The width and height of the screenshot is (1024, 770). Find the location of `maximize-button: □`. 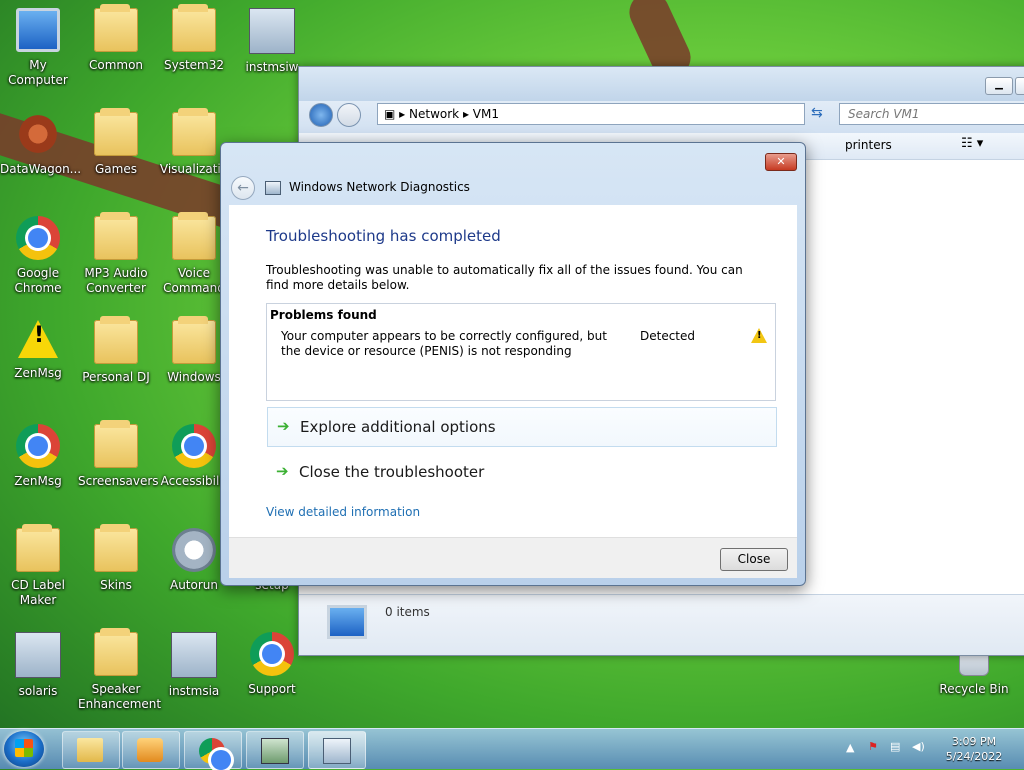

maximize-button: □ is located at coordinates (1019, 86).